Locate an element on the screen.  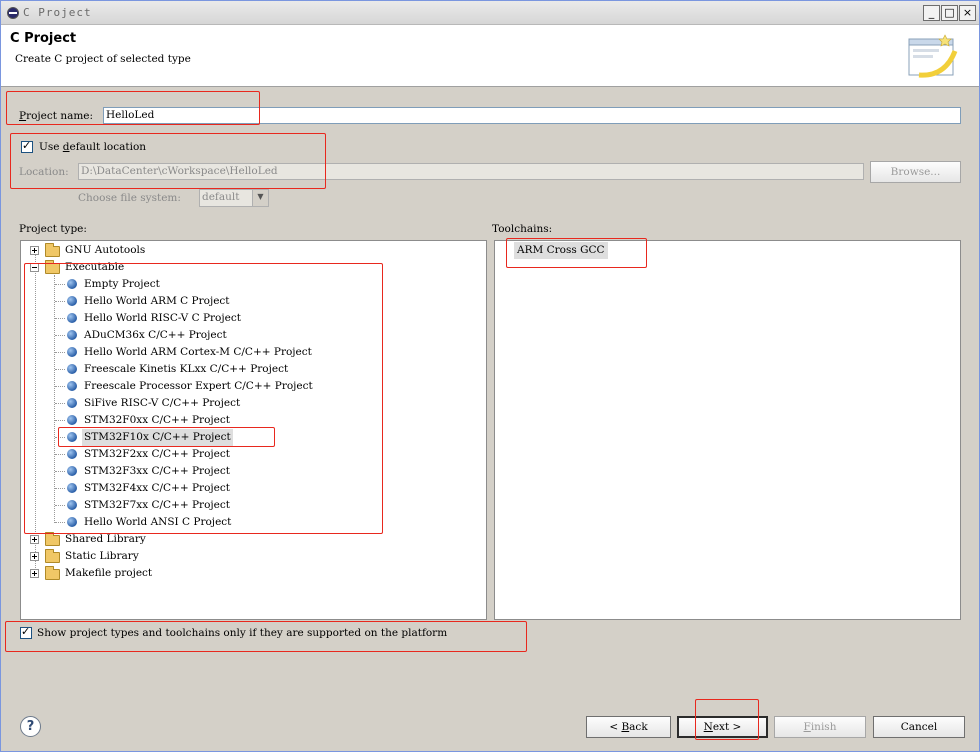
file-system-select: default ▼ is located at coordinates (234, 198).